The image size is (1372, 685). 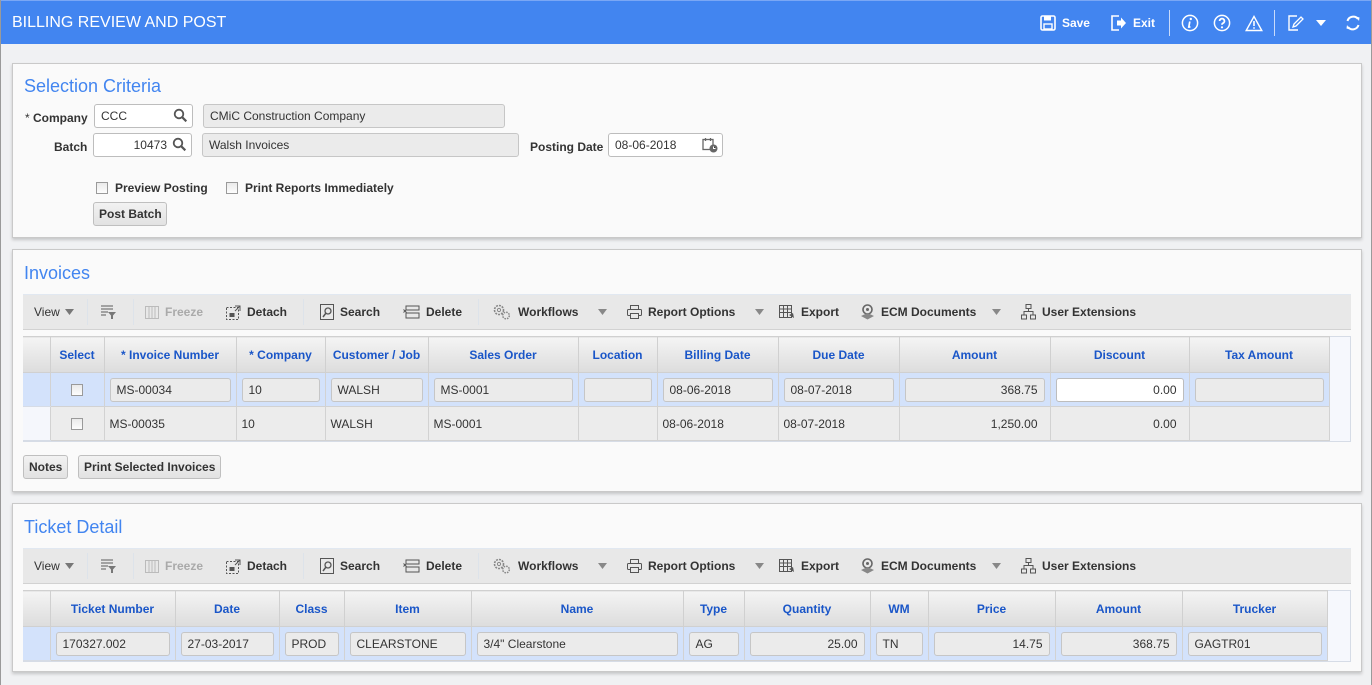 What do you see at coordinates (1190, 23) in the screenshot?
I see `info-icon` at bounding box center [1190, 23].